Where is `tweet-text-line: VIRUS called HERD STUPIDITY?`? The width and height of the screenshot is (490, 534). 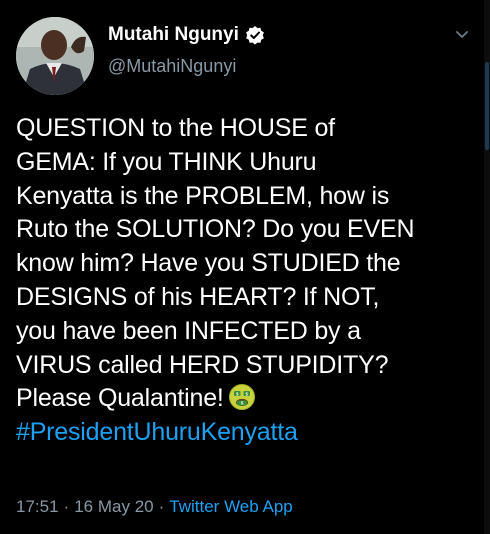
tweet-text-line: VIRUS called HERD STUPIDITY? is located at coordinates (202, 364).